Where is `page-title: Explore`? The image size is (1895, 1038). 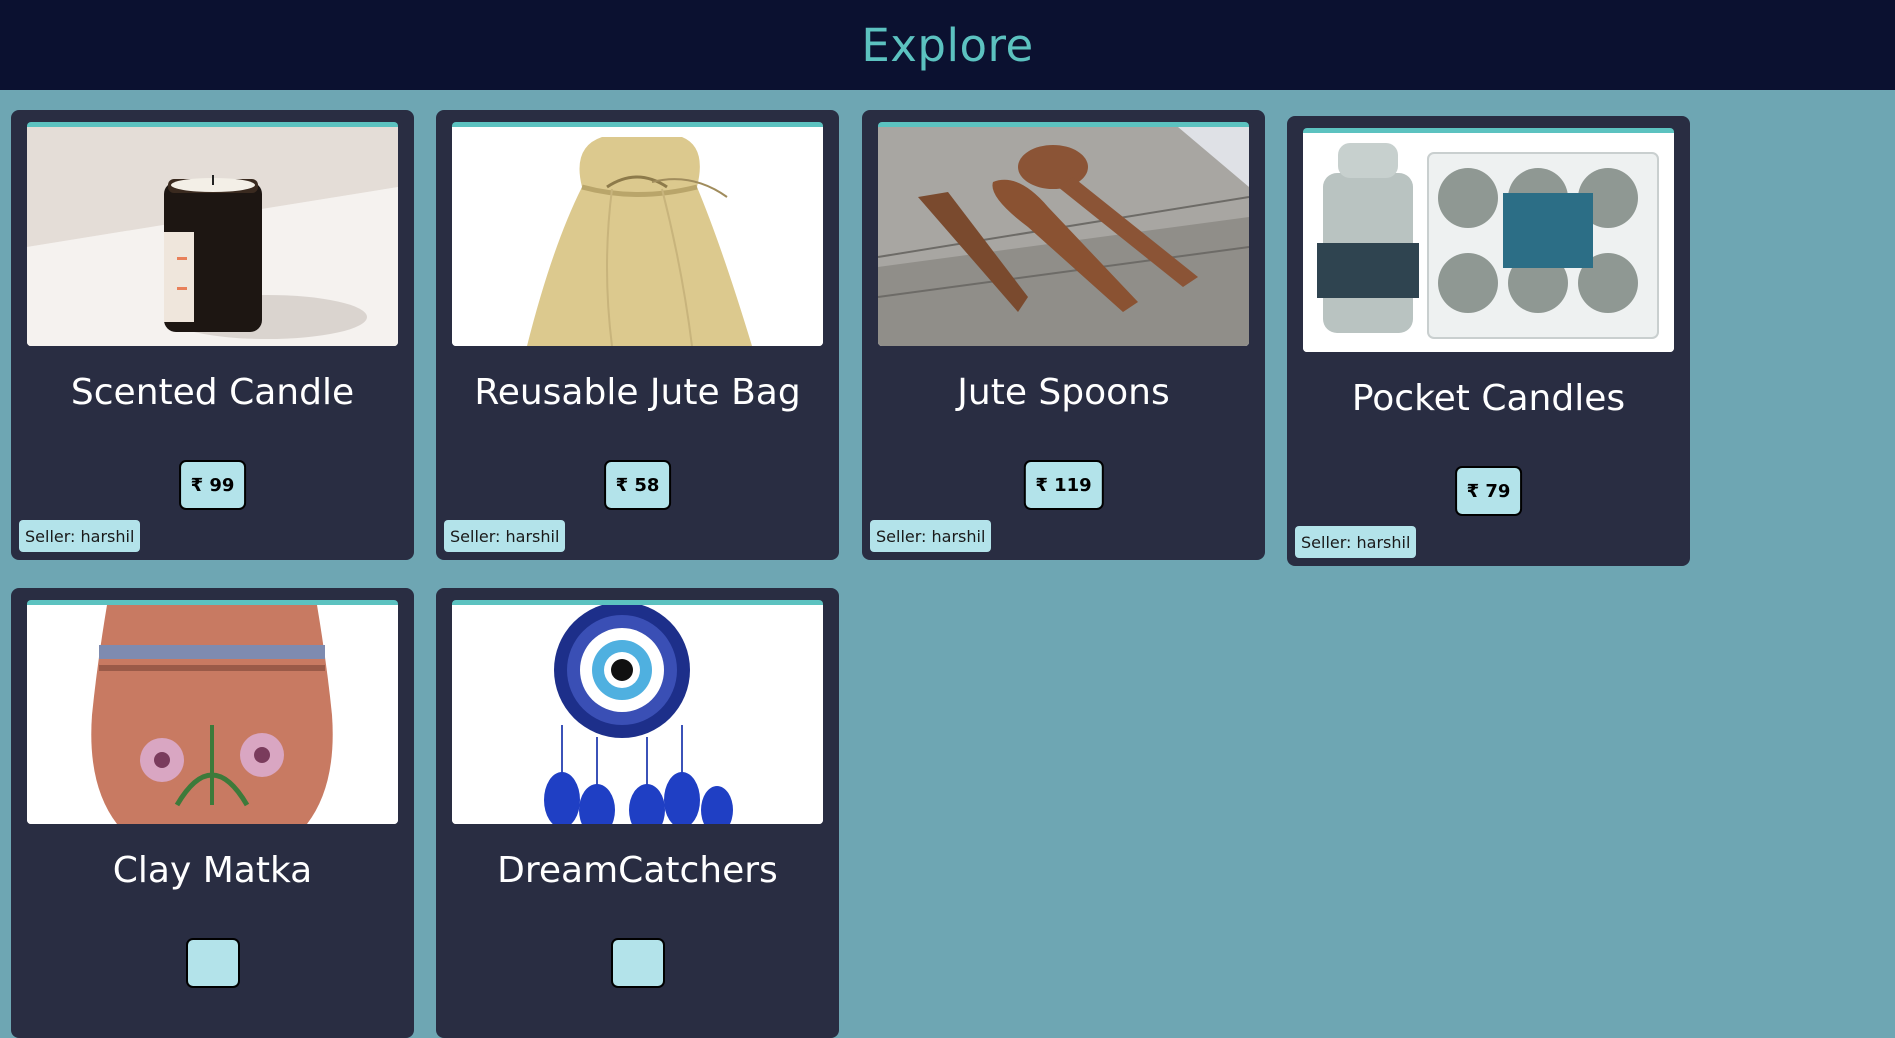 page-title: Explore is located at coordinates (947, 45).